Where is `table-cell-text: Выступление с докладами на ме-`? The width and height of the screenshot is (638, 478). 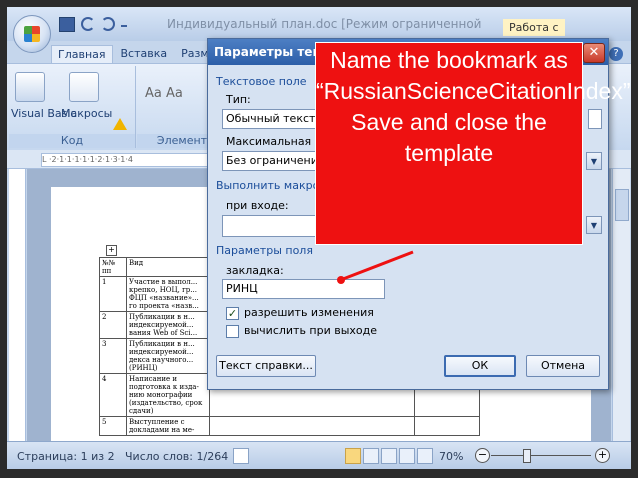 table-cell-text: Выступление с докладами на ме- is located at coordinates (168, 426).